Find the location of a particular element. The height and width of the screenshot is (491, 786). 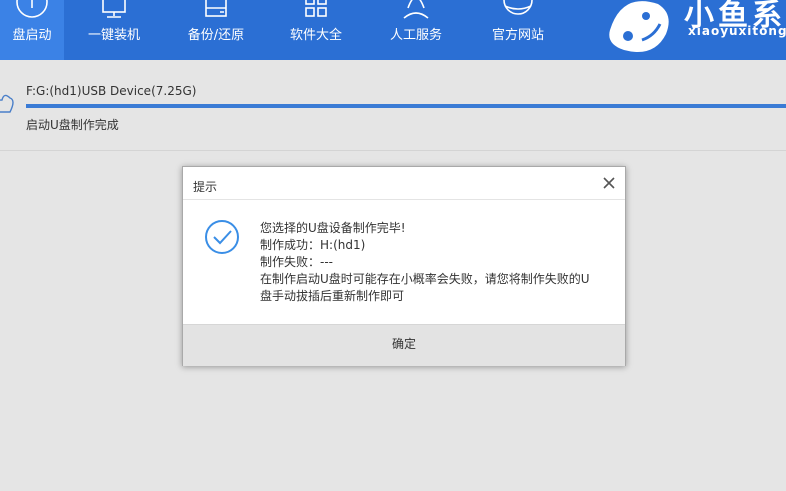

message-line: 制作失败：--- is located at coordinates (296, 262).